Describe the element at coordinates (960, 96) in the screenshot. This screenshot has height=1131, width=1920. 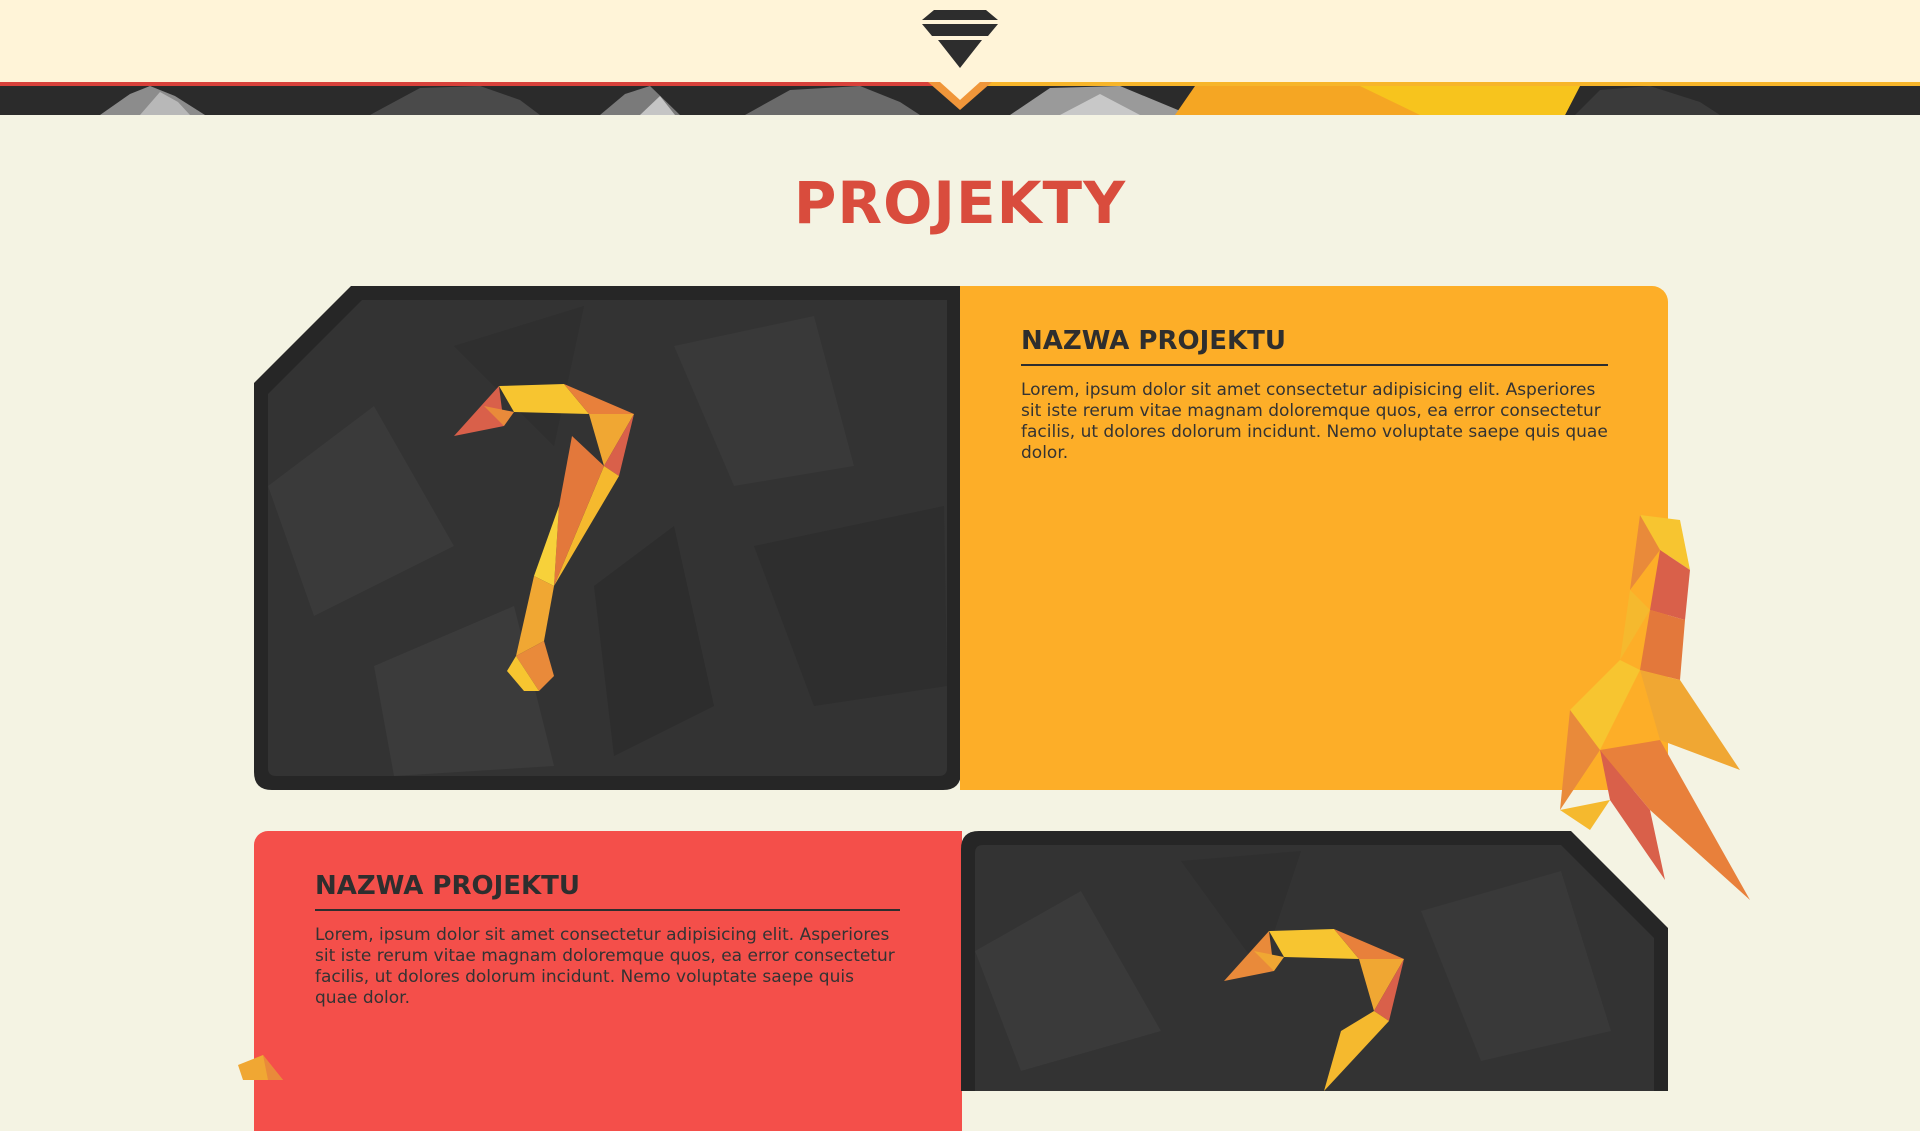
I see `header-pointer-arrow` at that location.